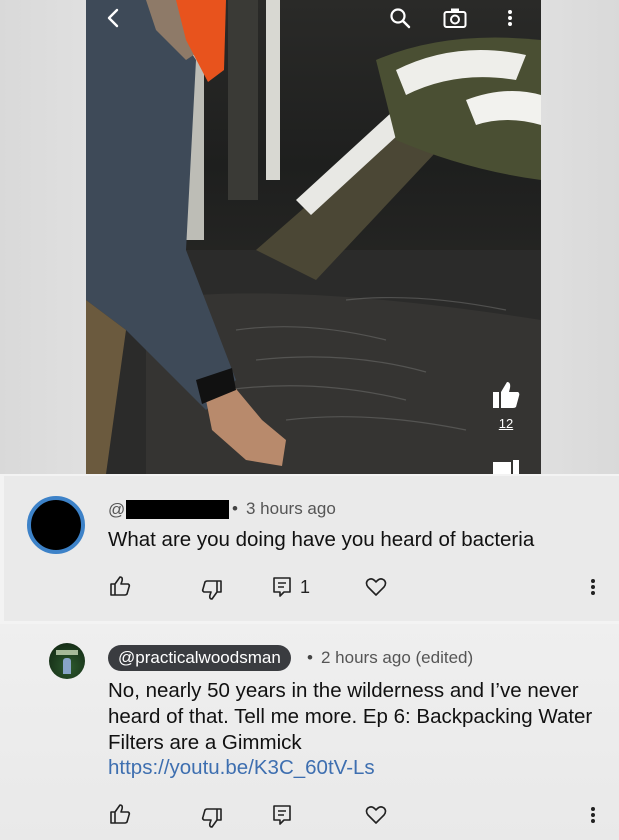  Describe the element at coordinates (455, 18) in the screenshot. I see `camera-icon` at that location.